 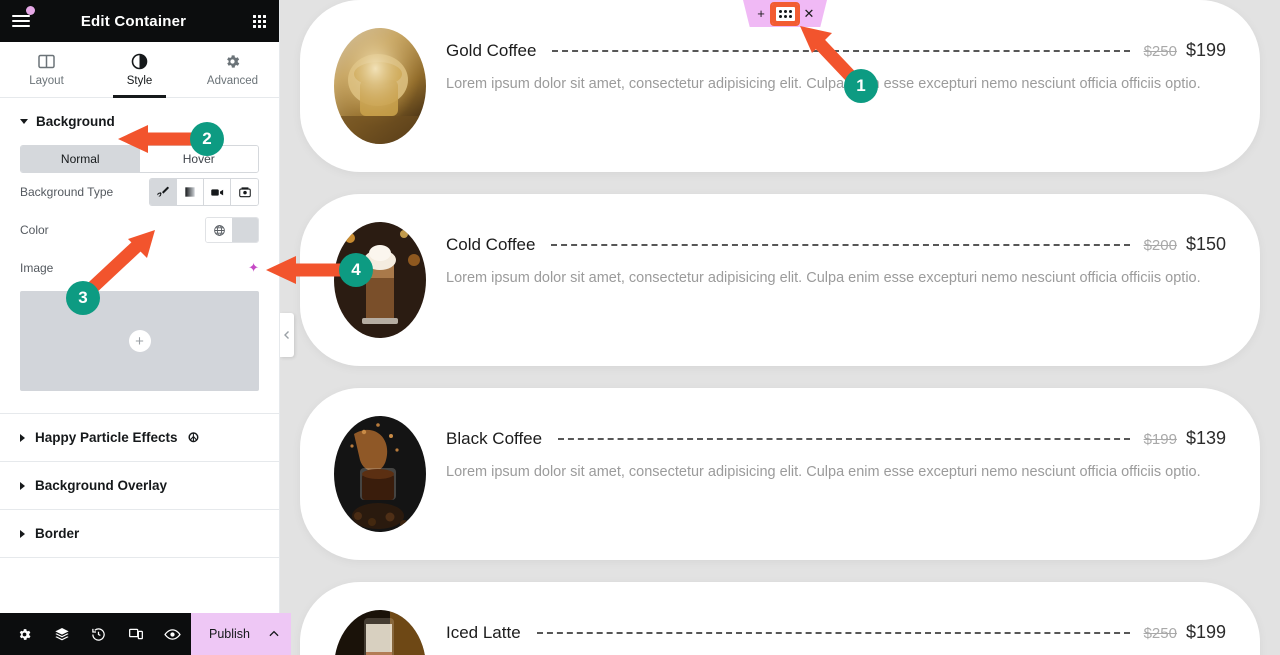 I want to click on tab-style: Style, so click(x=139, y=70).